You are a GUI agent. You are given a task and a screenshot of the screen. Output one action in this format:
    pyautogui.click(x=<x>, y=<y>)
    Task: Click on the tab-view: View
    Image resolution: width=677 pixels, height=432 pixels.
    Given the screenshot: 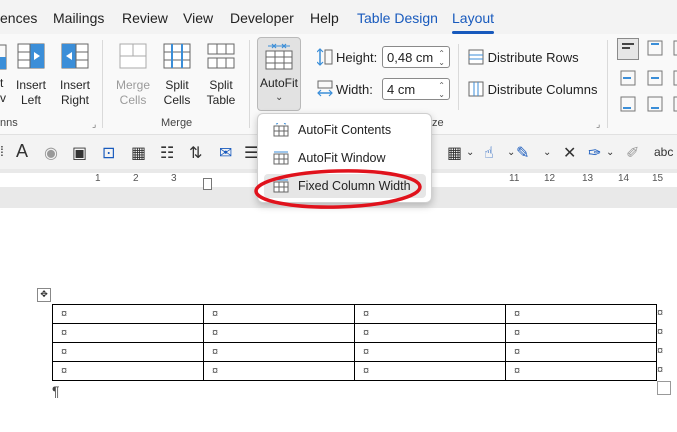 What is the action you would take?
    pyautogui.click(x=198, y=18)
    